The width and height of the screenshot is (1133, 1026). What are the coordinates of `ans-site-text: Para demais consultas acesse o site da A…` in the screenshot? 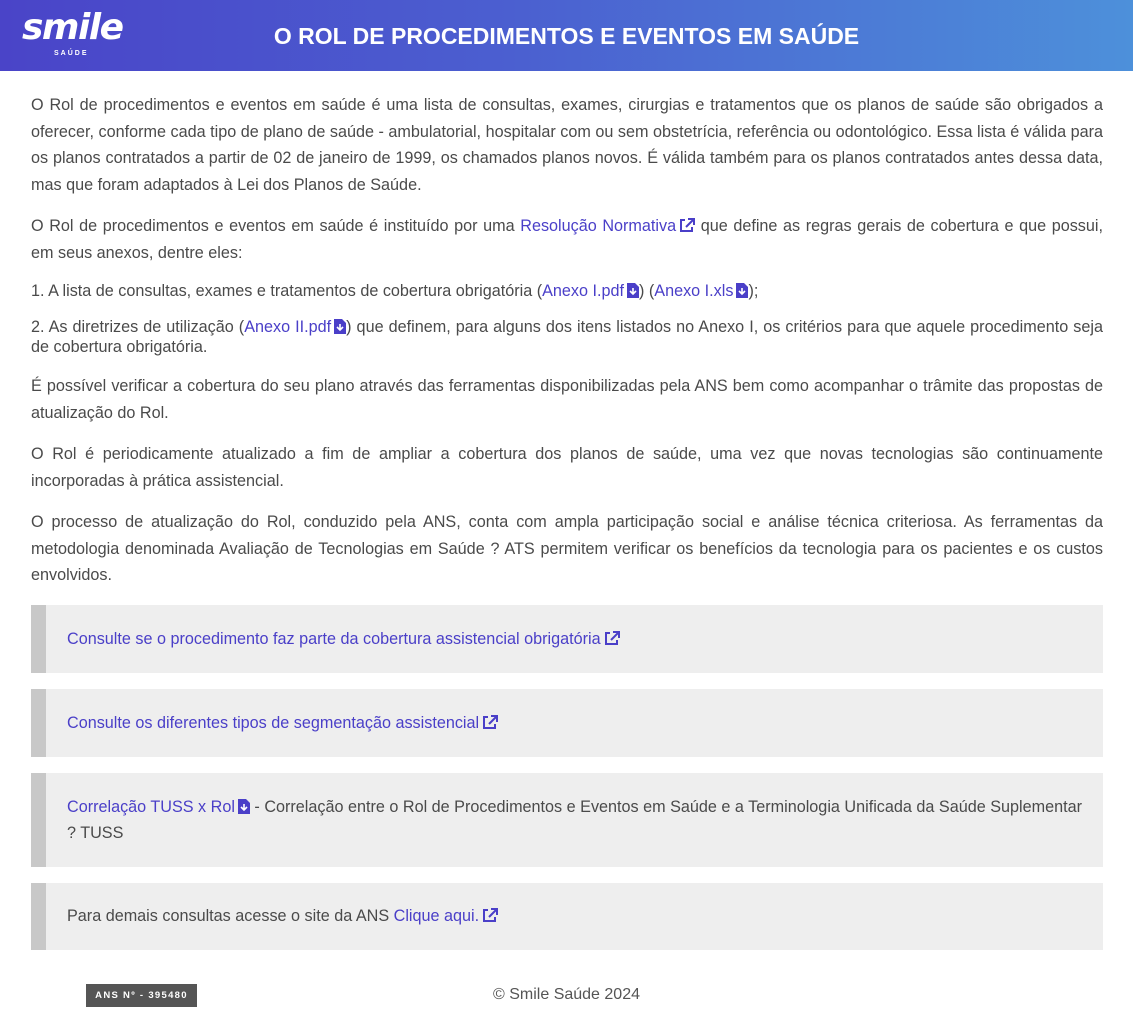 It's located at (230, 915).